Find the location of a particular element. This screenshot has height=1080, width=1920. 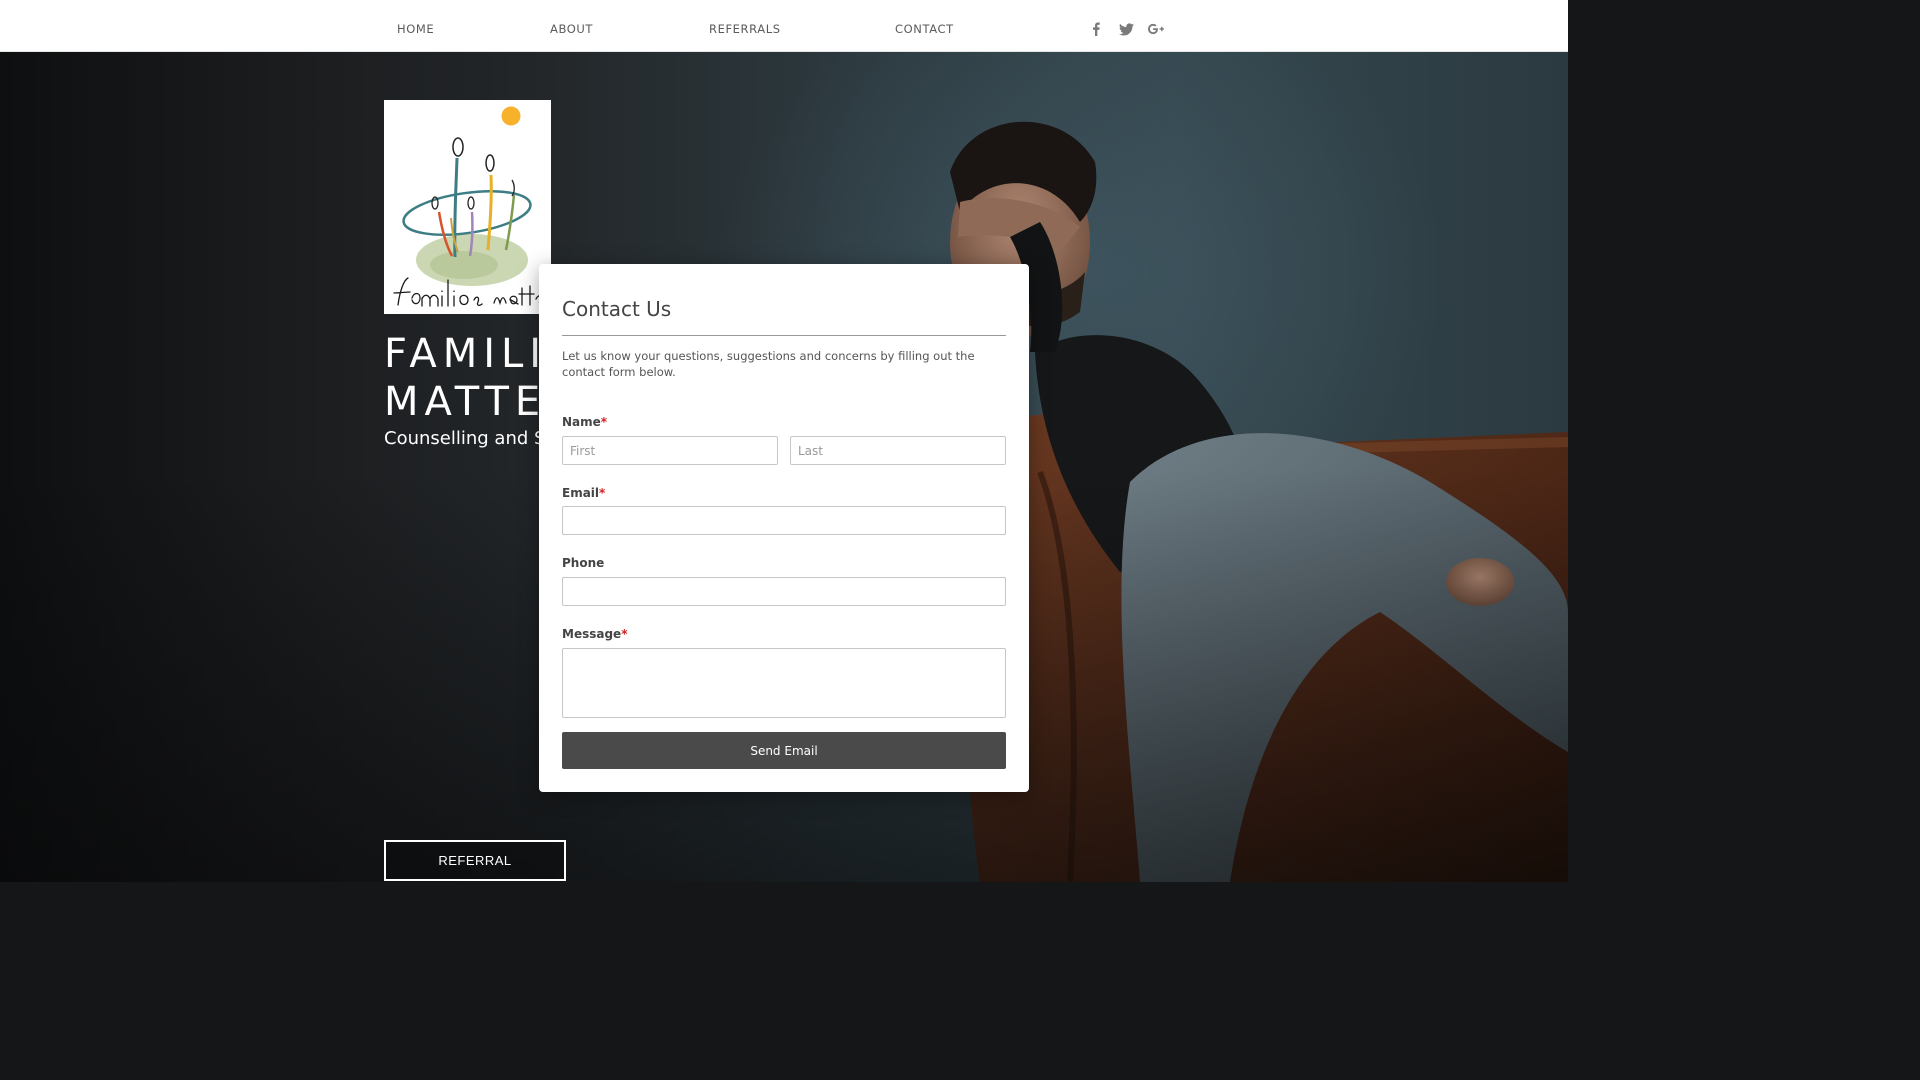

nav-about-link: ABOUT is located at coordinates (571, 29).